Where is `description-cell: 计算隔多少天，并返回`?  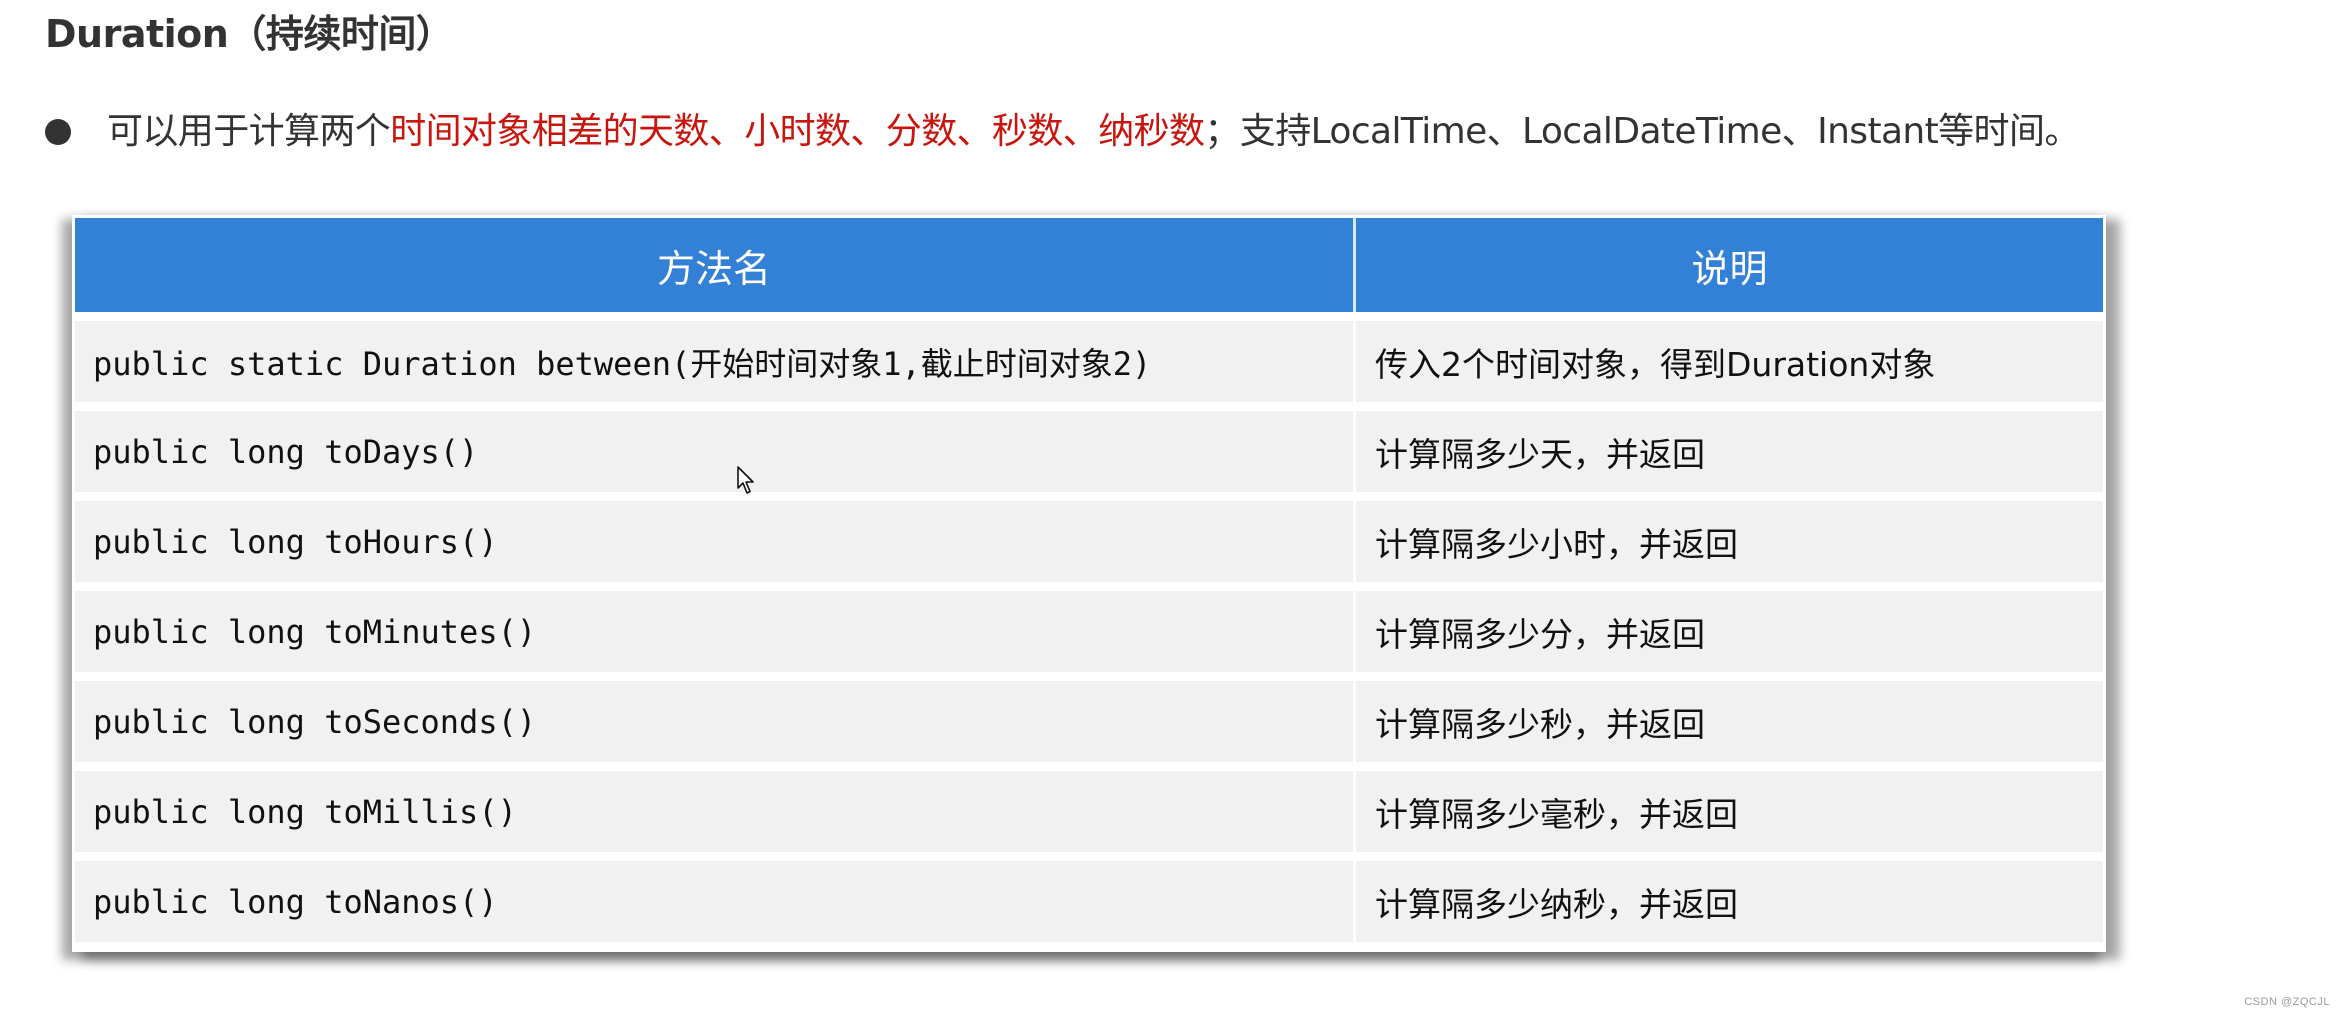 description-cell: 计算隔多少天，并返回 is located at coordinates (1540, 454).